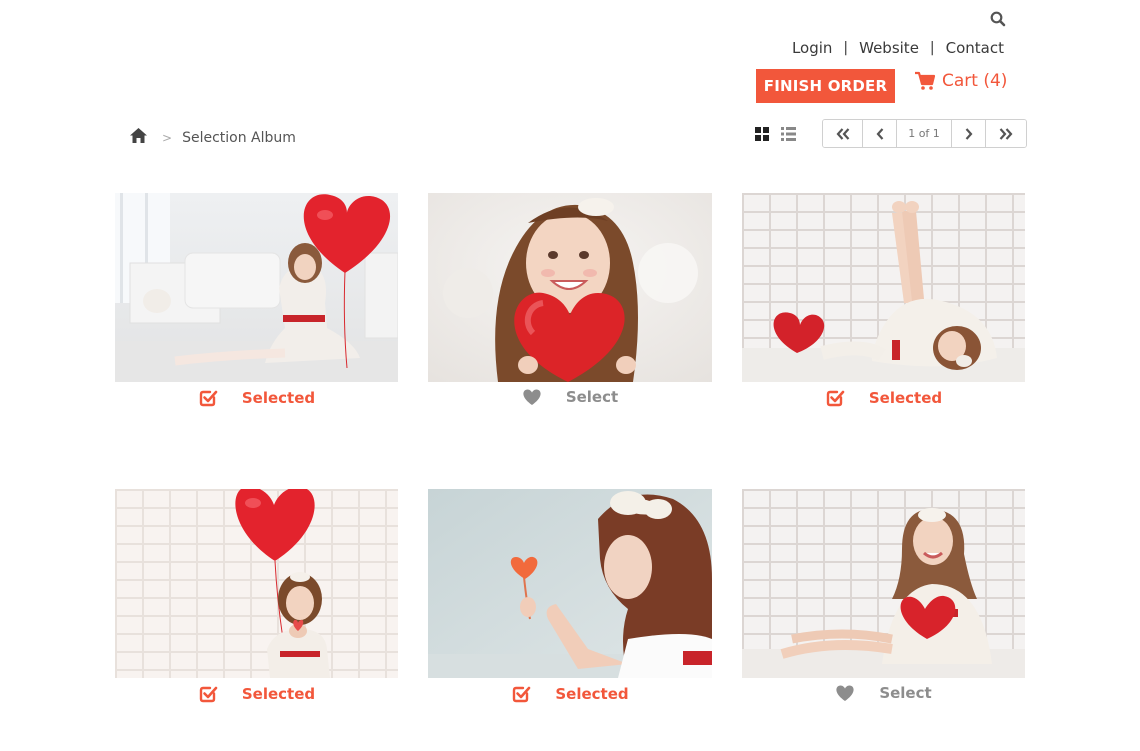 This screenshot has height=751, width=1140. Describe the element at coordinates (812, 48) in the screenshot. I see `login-link: Login` at that location.